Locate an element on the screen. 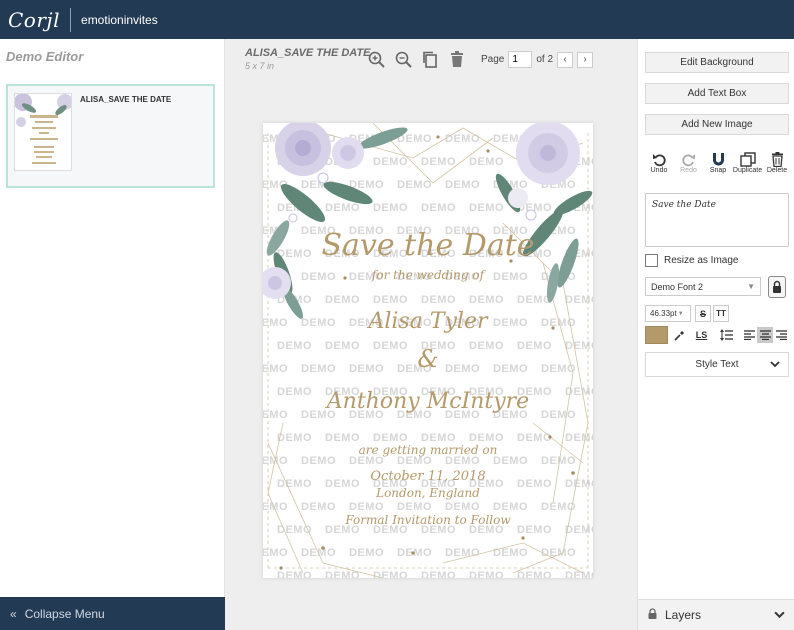 The width and height of the screenshot is (794, 630). style-text-toggle: Style Text is located at coordinates (717, 364).